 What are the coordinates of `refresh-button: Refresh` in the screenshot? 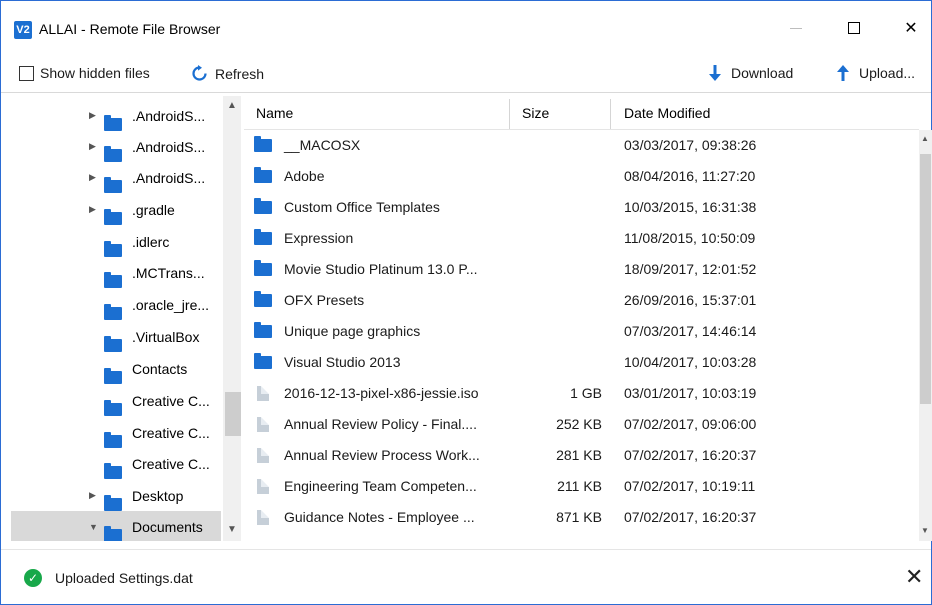 It's located at (227, 73).